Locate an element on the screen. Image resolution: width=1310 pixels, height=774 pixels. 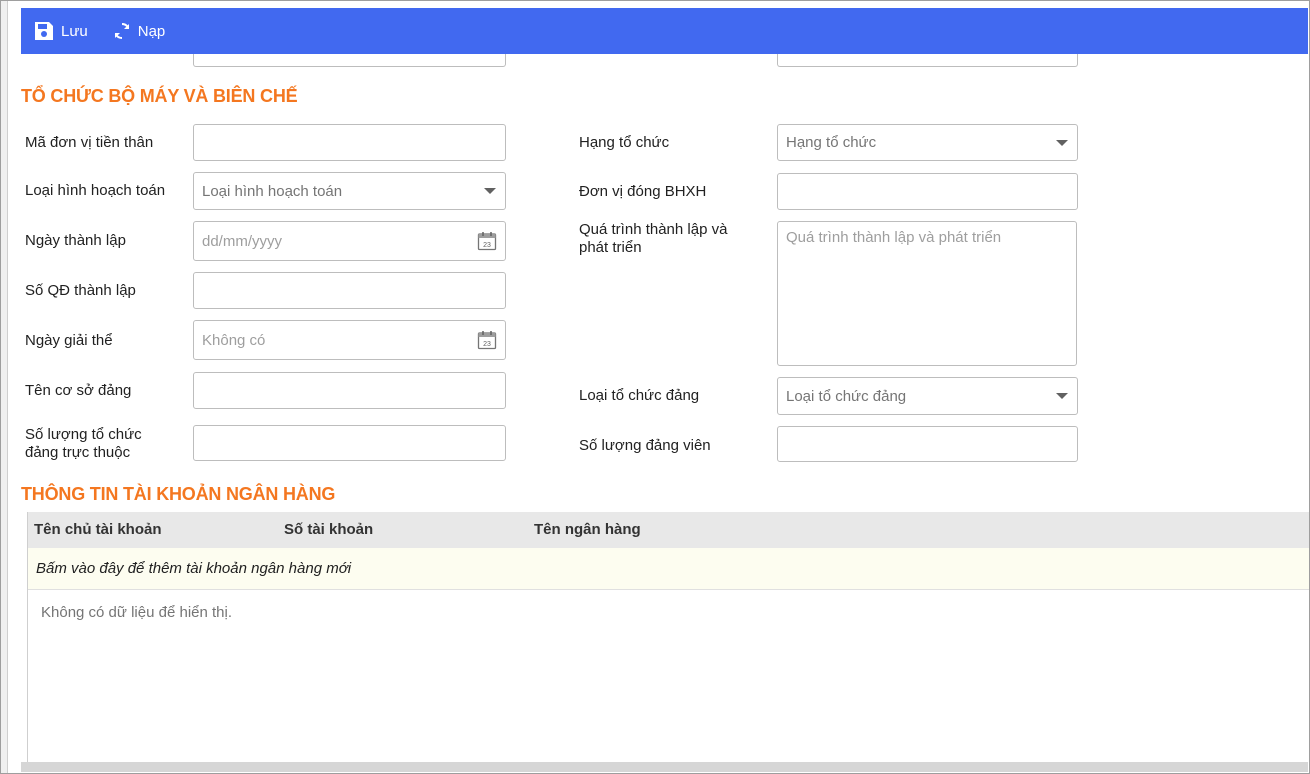
dissolution-date-placeholder: Không có is located at coordinates (234, 340).